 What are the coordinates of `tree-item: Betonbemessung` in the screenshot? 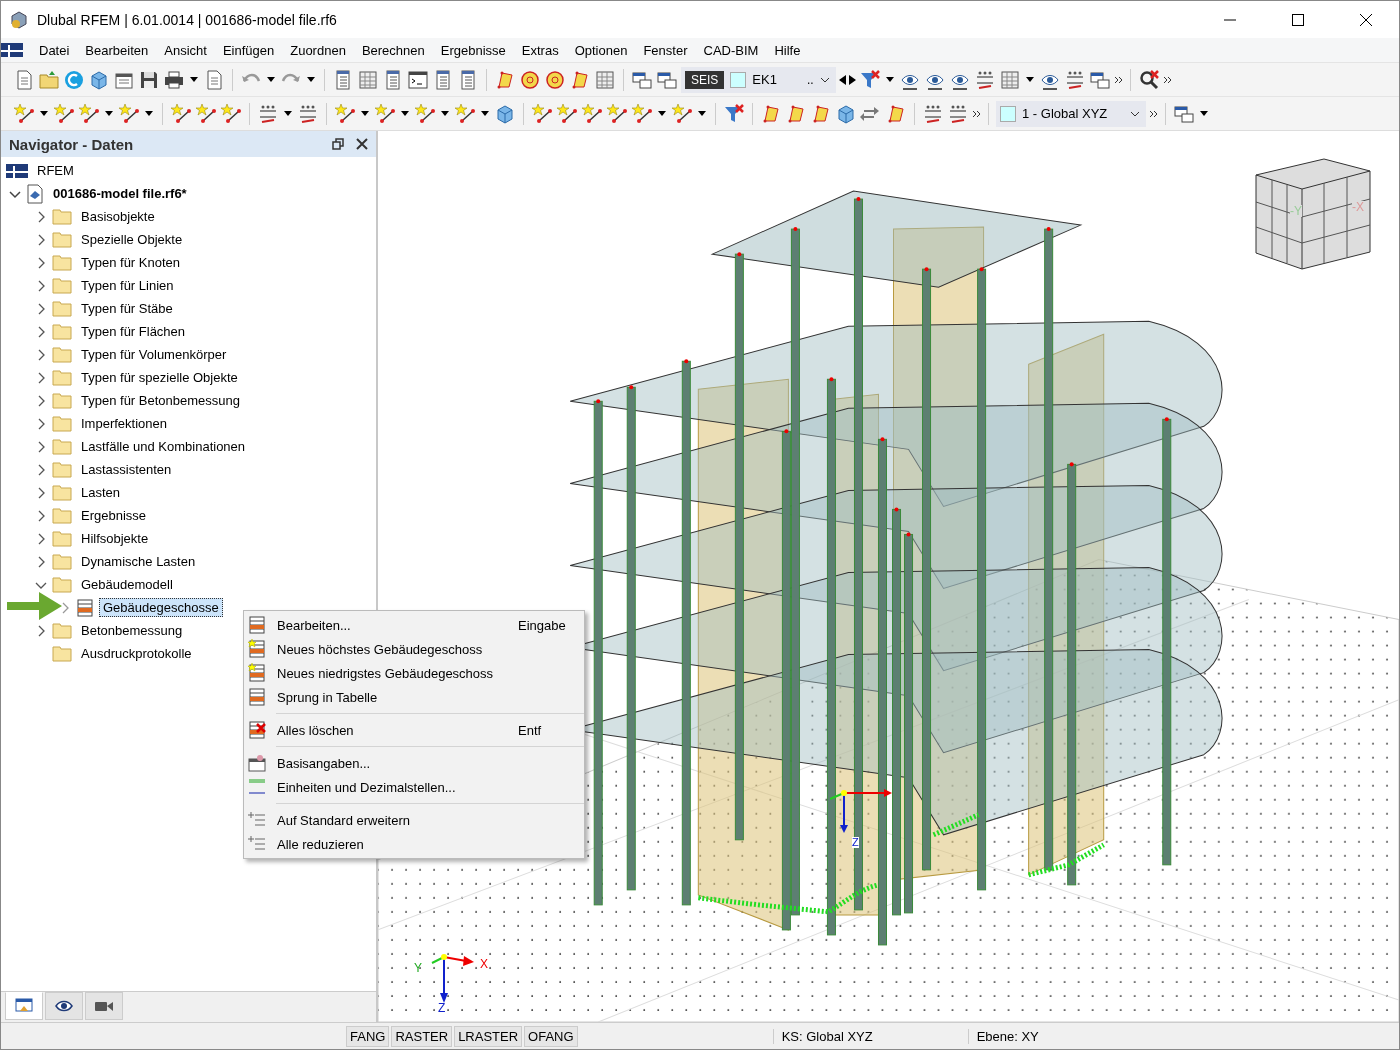 It's located at (132, 630).